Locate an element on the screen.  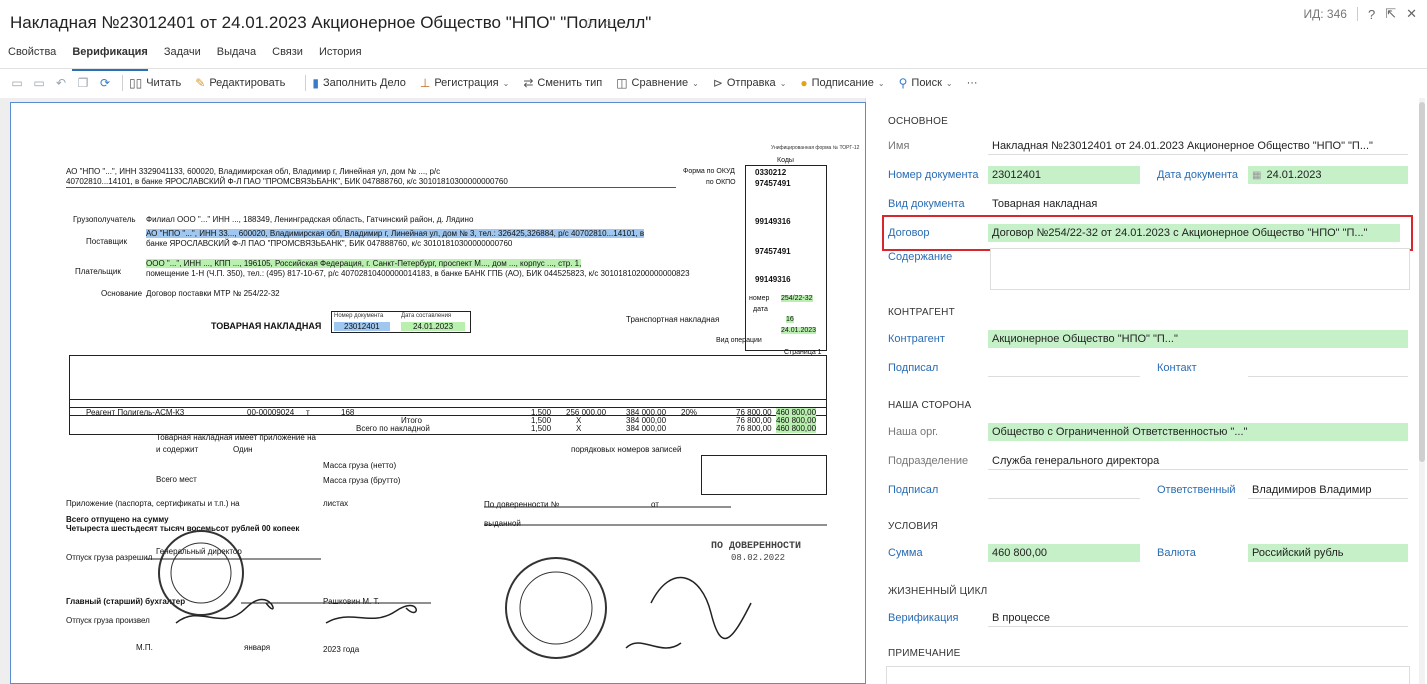
change-type-label: Сменить тип is located at coordinates (570, 83).